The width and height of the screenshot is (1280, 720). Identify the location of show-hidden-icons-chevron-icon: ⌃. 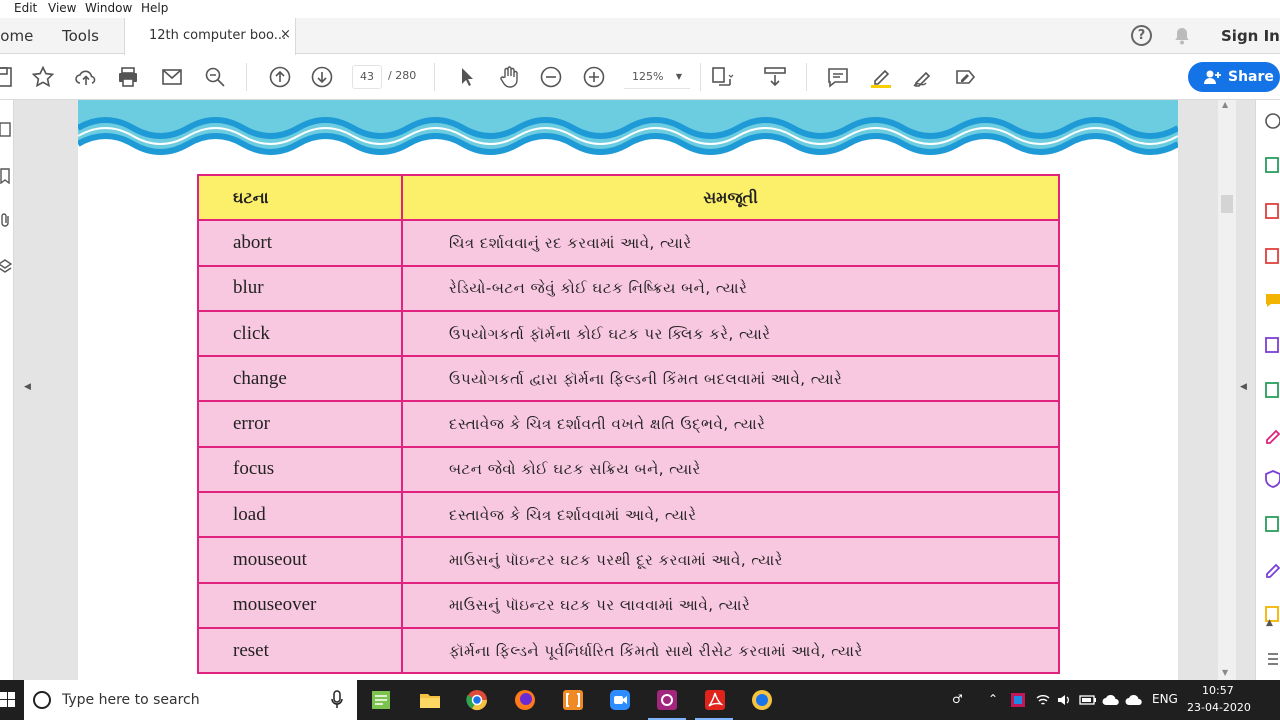
(993, 699).